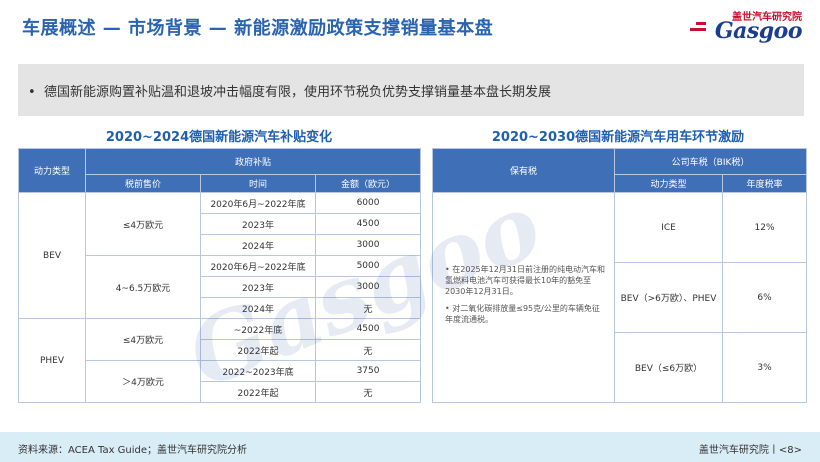  What do you see at coordinates (258, 329) in the screenshot?
I see `time-cell: ~2022年底` at bounding box center [258, 329].